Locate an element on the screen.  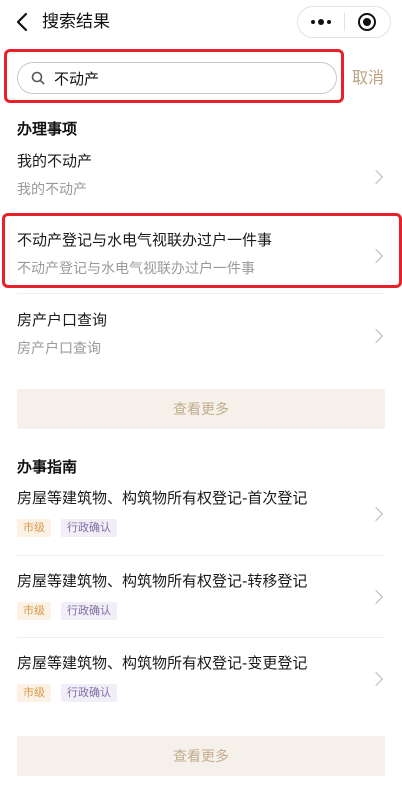
search-input is located at coordinates (179, 78).